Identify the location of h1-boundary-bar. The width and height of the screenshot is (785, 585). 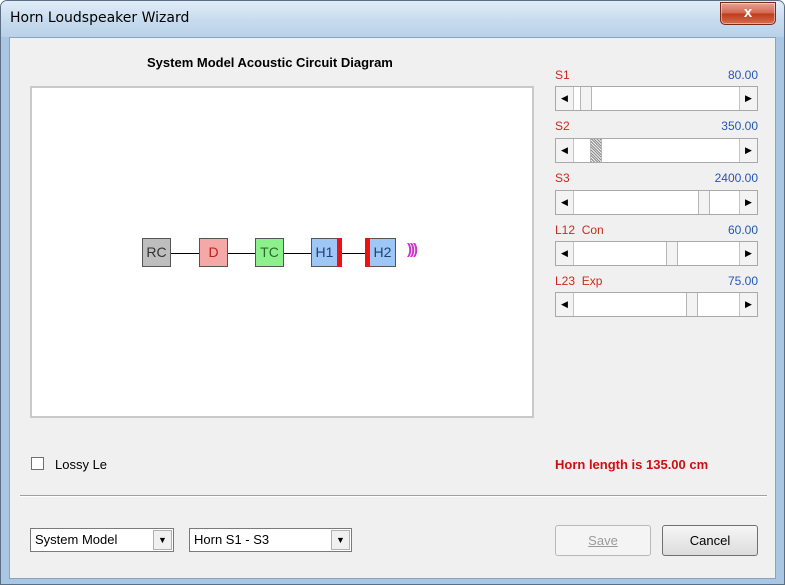
(340, 252).